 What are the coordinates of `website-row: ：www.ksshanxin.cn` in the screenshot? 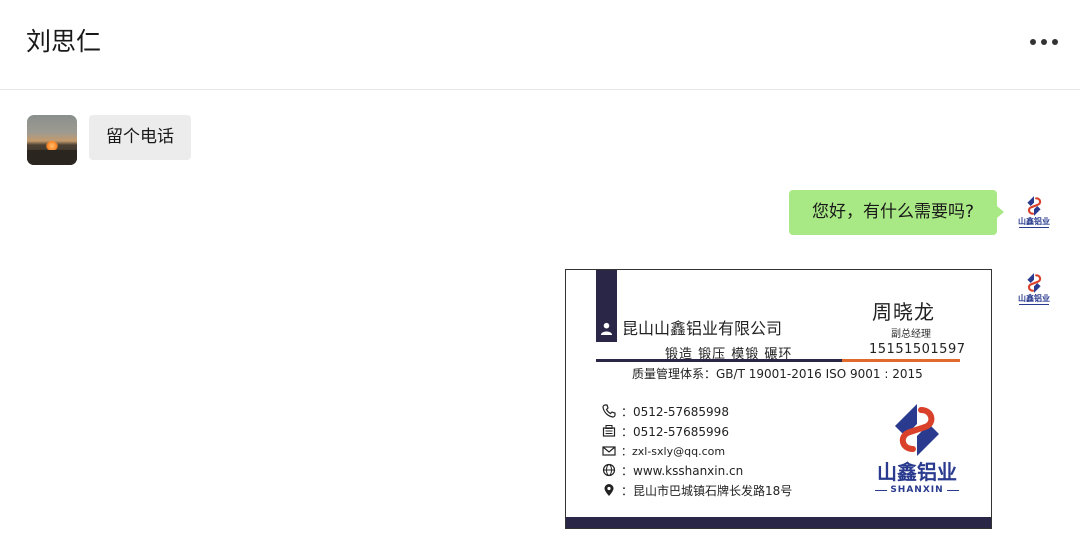 It's located at (672, 470).